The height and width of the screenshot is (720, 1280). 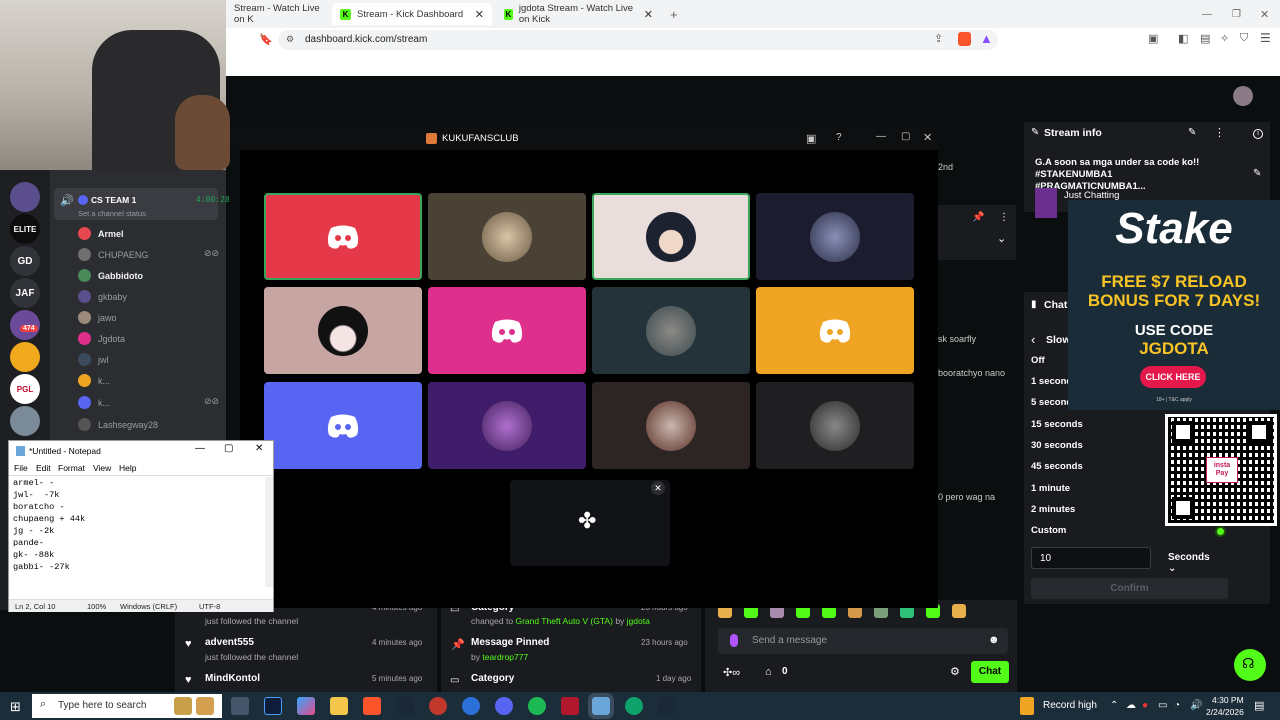 I want to click on file-explorer-icon, so click(x=339, y=706).